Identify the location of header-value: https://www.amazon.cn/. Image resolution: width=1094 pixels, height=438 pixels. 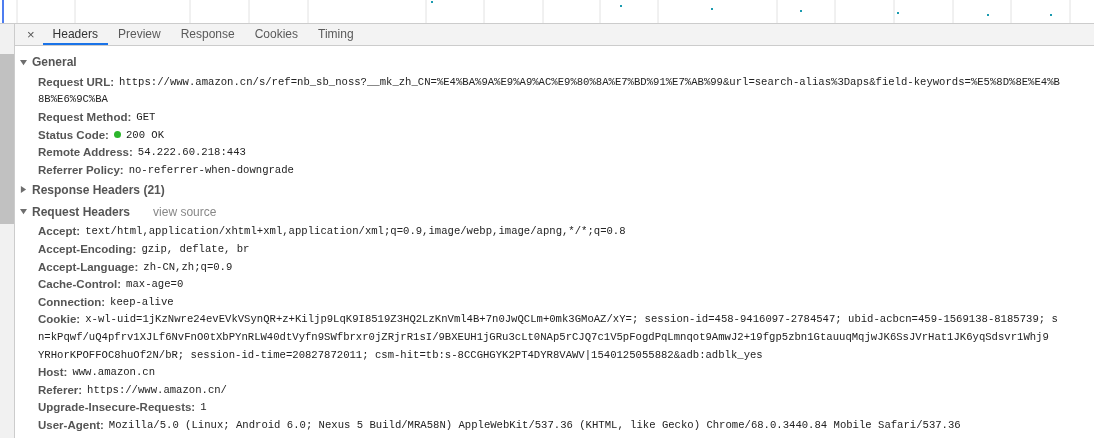
(157, 389).